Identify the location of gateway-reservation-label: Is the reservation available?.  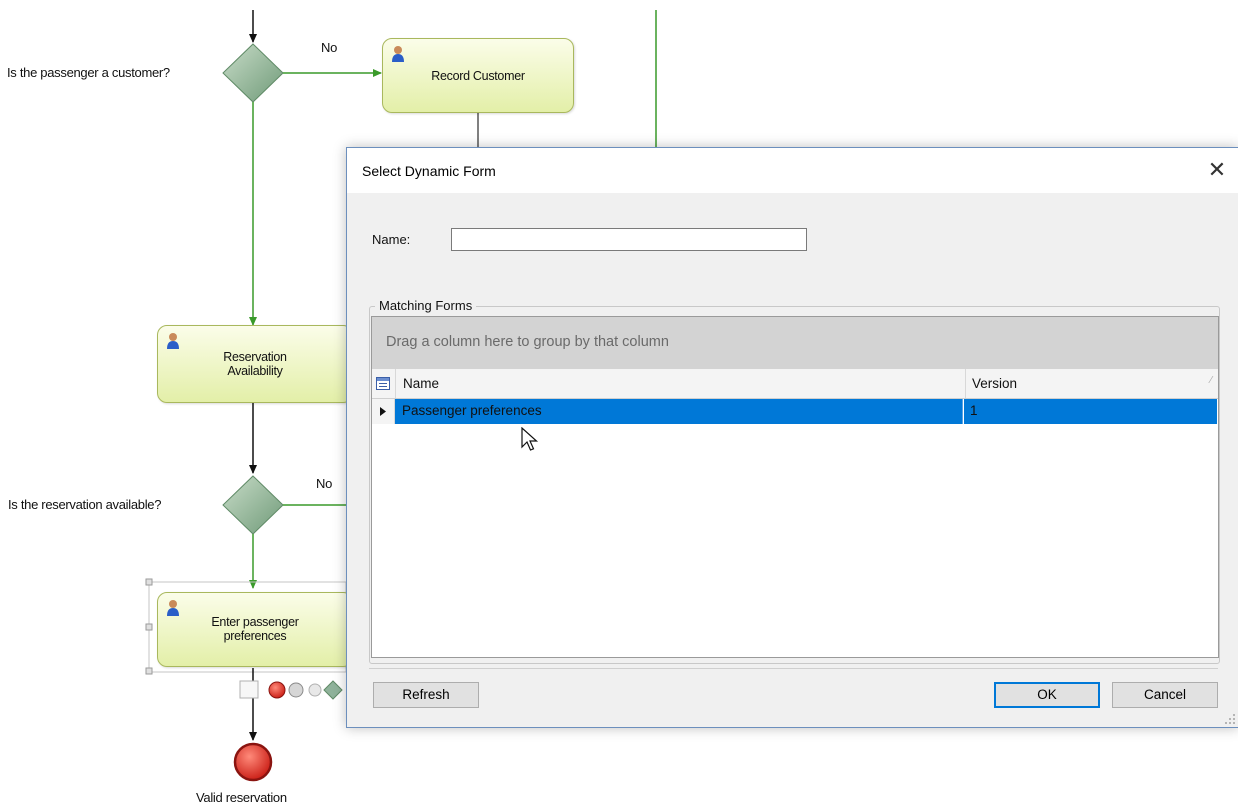
(85, 504).